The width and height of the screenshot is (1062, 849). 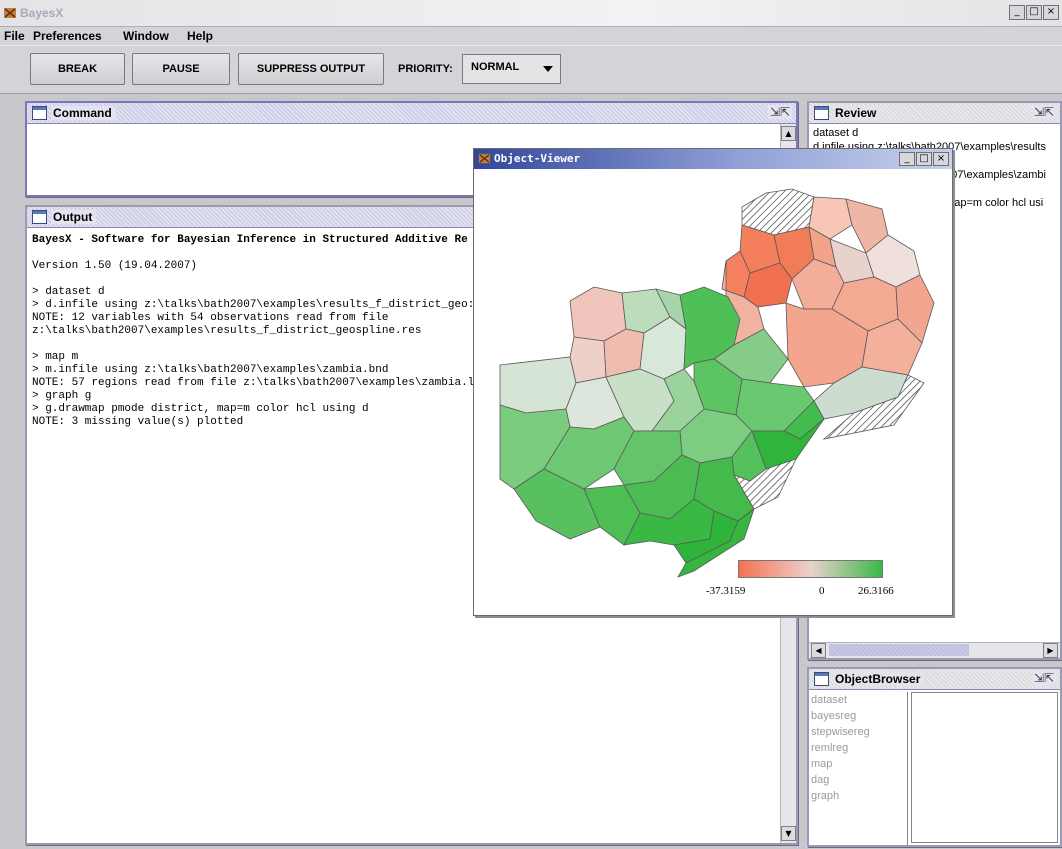 What do you see at coordinates (788, 833) in the screenshot?
I see `scroll-down-icon: ▼` at bounding box center [788, 833].